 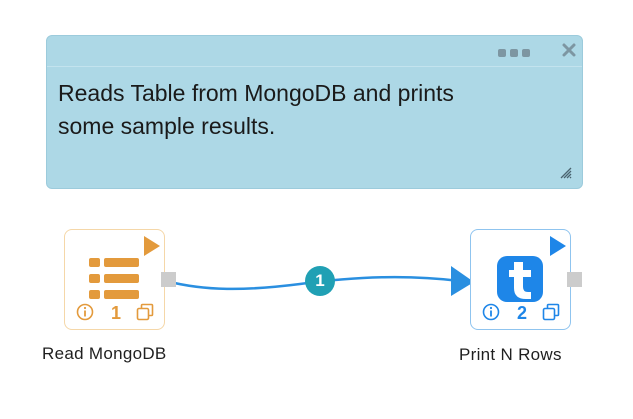 What do you see at coordinates (569, 50) in the screenshot?
I see `close-icon` at bounding box center [569, 50].